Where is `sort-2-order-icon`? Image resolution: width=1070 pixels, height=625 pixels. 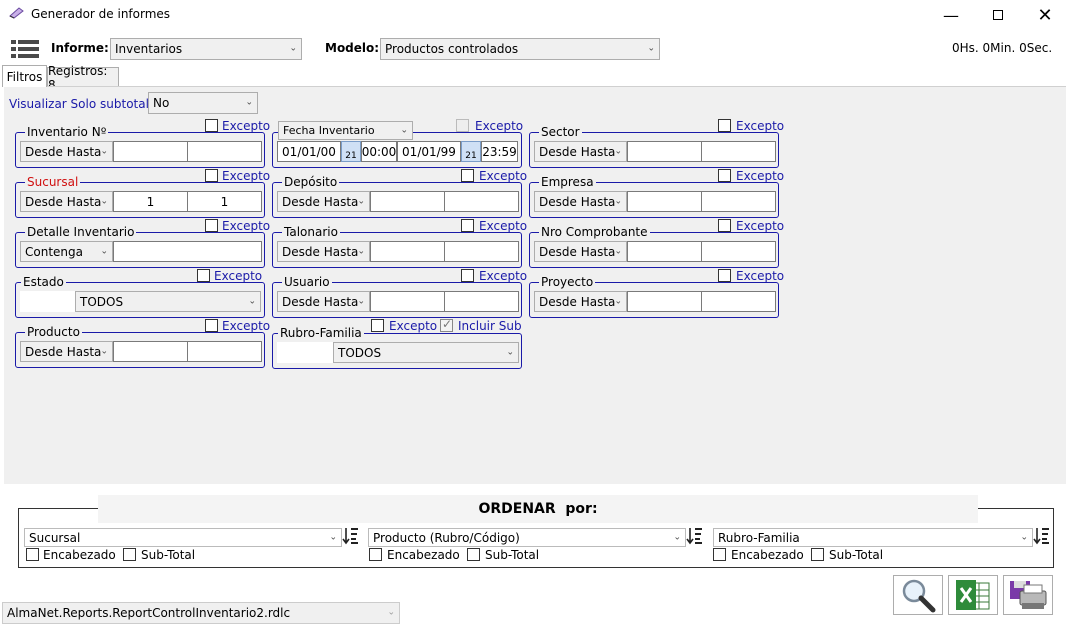
sort-2-order-icon is located at coordinates (695, 536).